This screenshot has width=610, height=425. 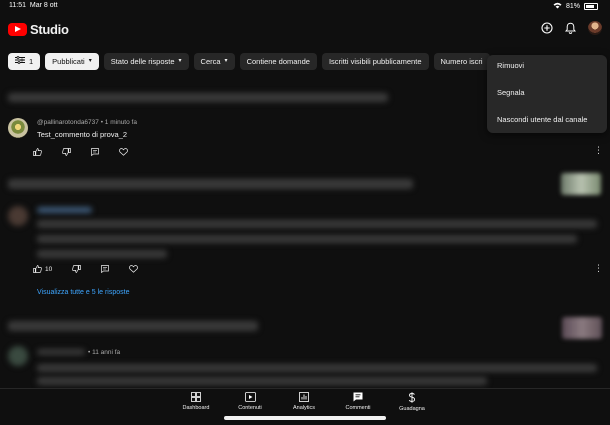 What do you see at coordinates (305, 6) in the screenshot?
I see `status-bar: 11:51 Mar 8 ott 81%` at bounding box center [305, 6].